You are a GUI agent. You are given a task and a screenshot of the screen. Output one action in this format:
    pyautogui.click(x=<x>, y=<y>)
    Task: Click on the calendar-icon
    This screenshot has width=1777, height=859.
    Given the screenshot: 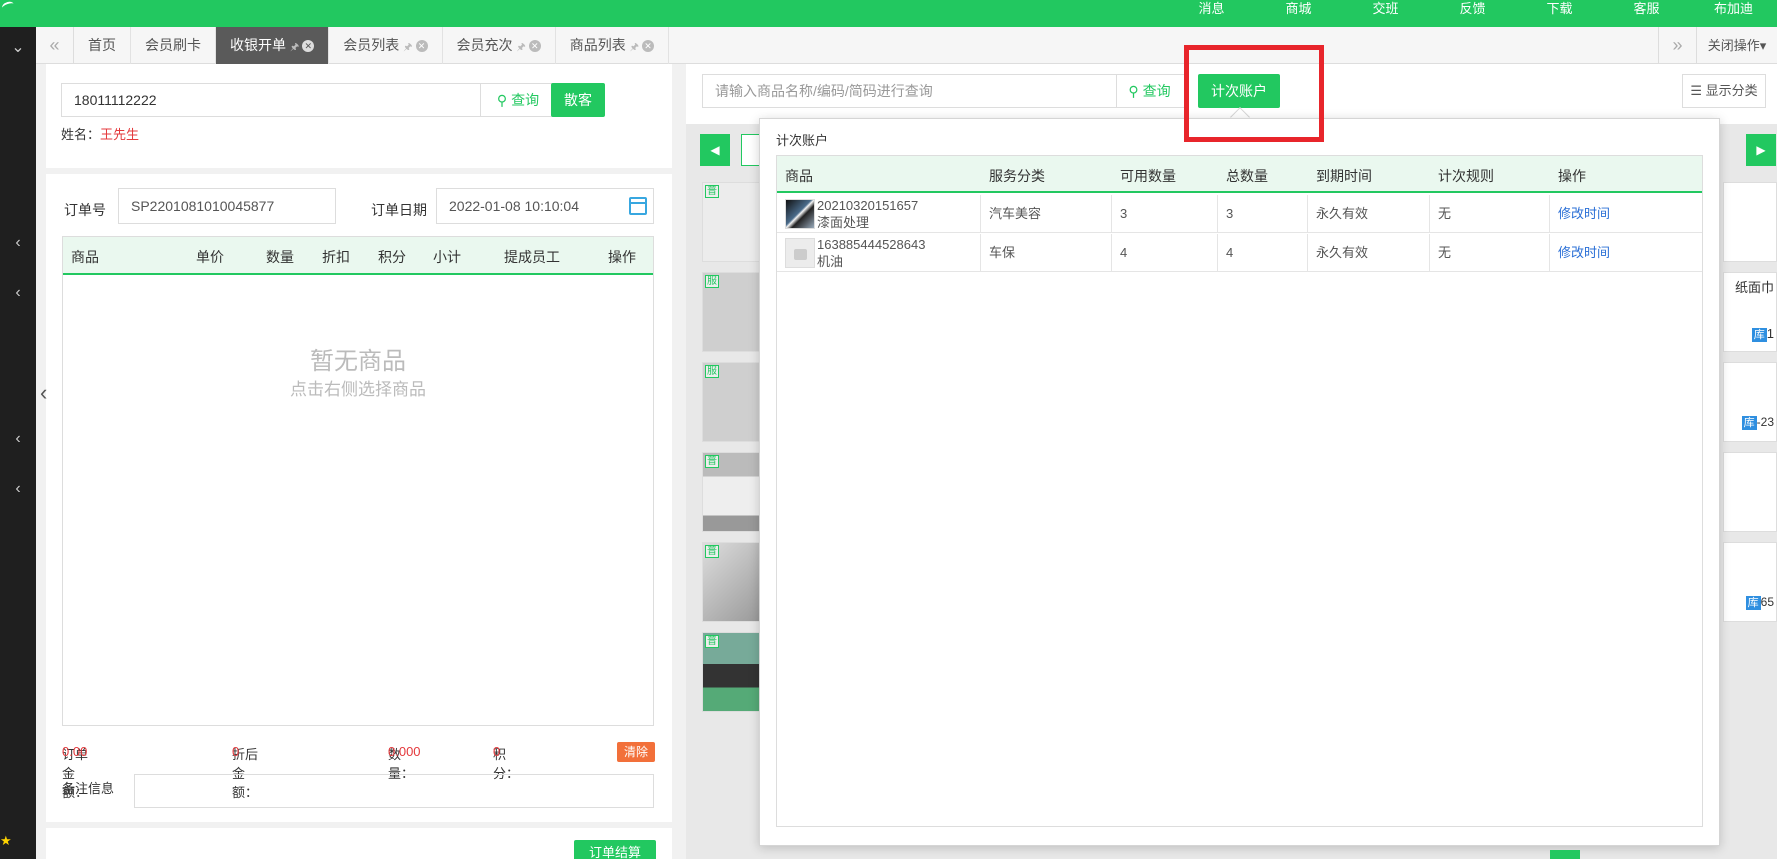 What is the action you would take?
    pyautogui.click(x=638, y=206)
    